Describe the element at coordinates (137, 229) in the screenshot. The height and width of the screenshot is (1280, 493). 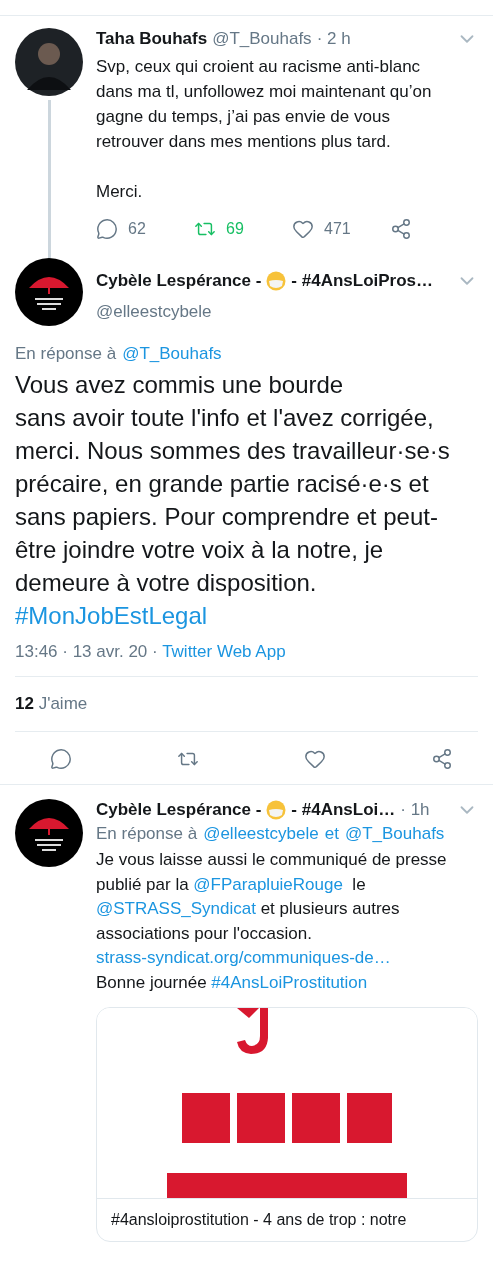
I see `reply-count: 62` at that location.